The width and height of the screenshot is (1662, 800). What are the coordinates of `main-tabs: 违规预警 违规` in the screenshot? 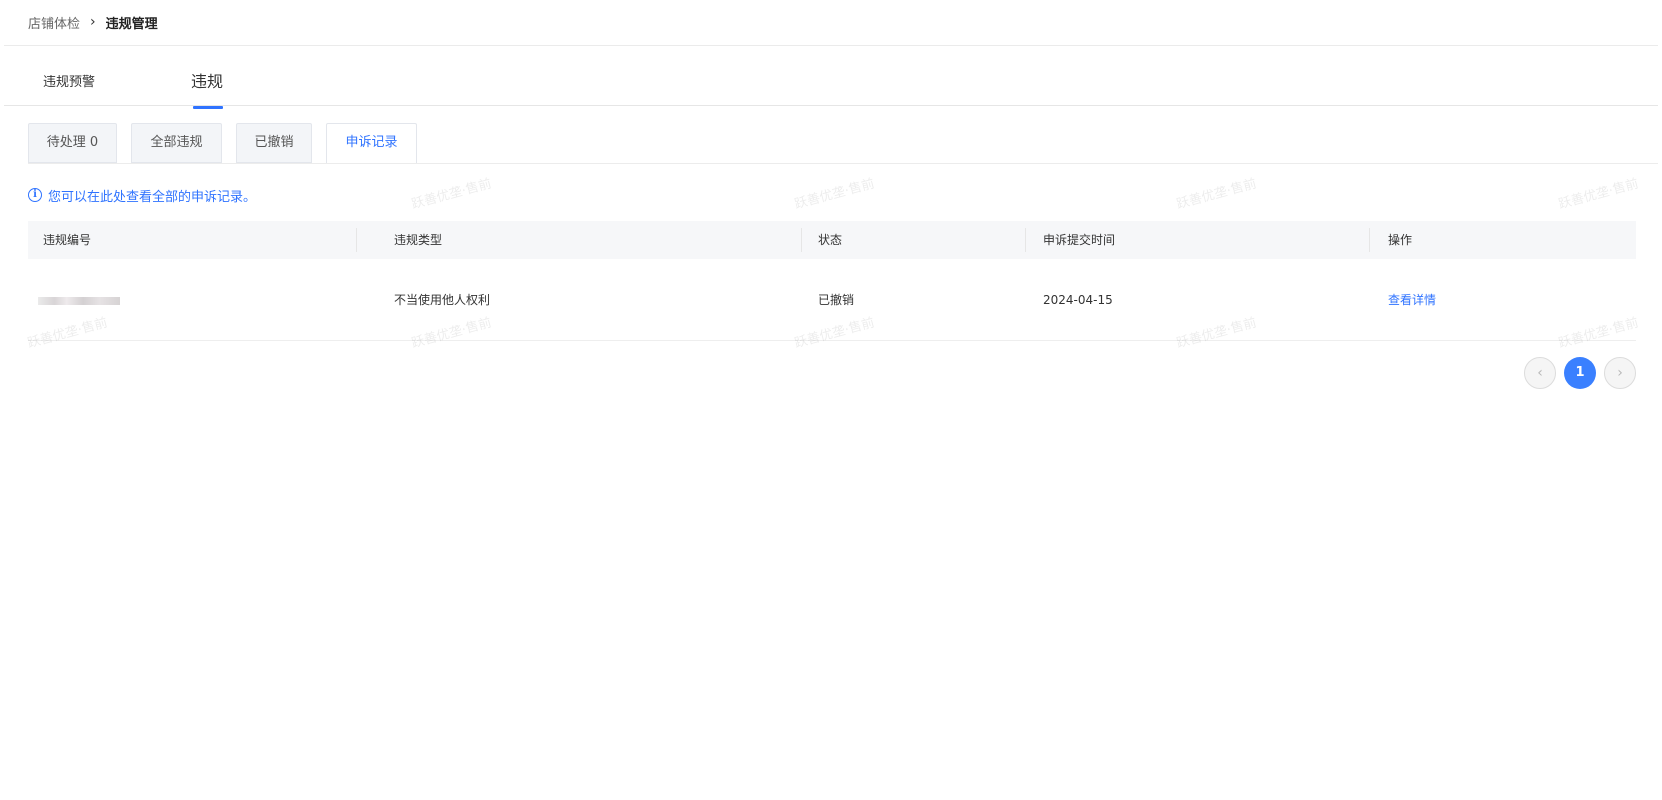 It's located at (831, 84).